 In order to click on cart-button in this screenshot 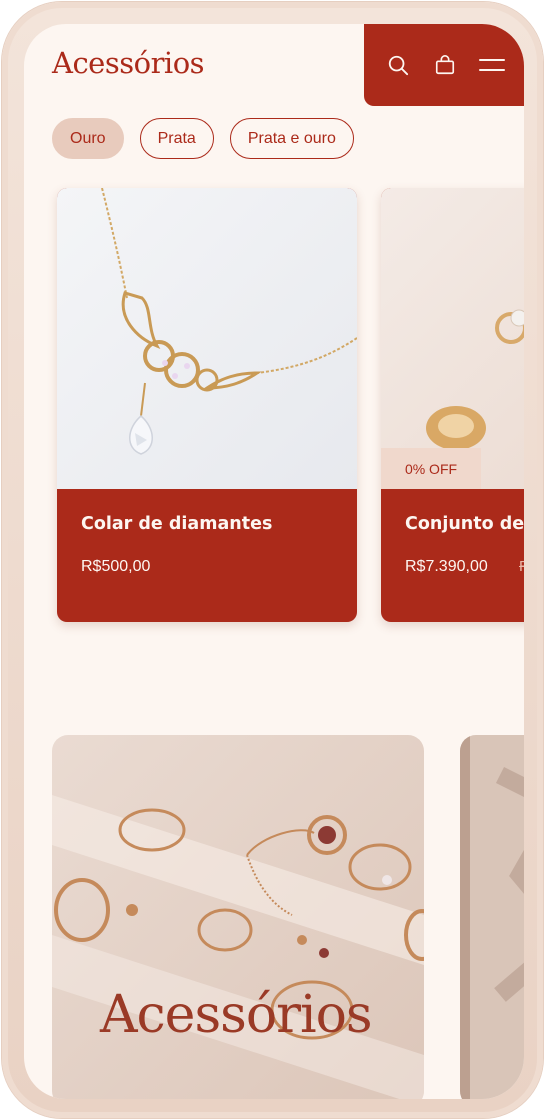, I will do `click(445, 65)`.